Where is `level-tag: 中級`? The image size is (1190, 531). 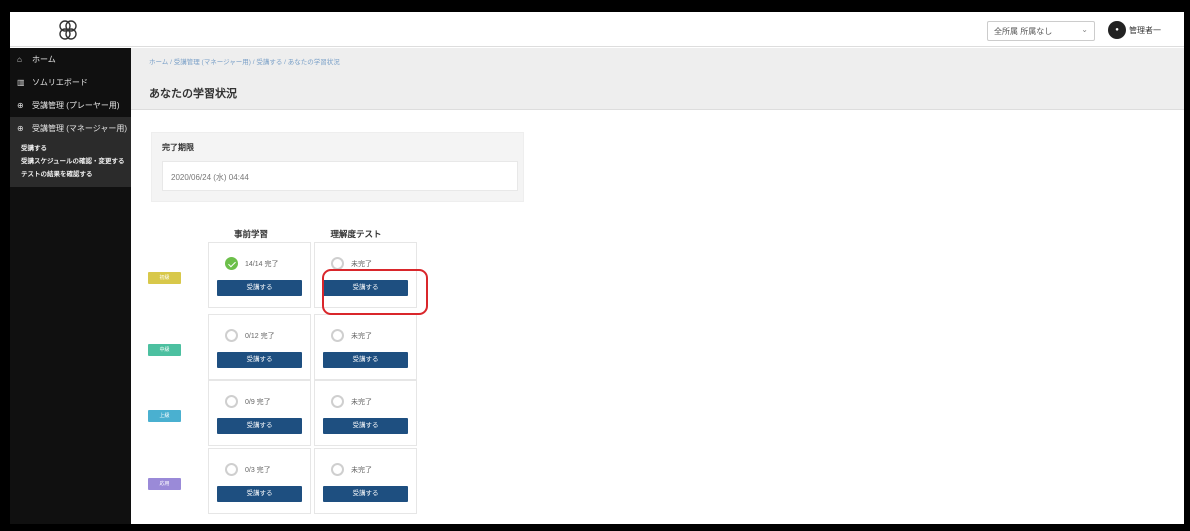 level-tag: 中級 is located at coordinates (164, 350).